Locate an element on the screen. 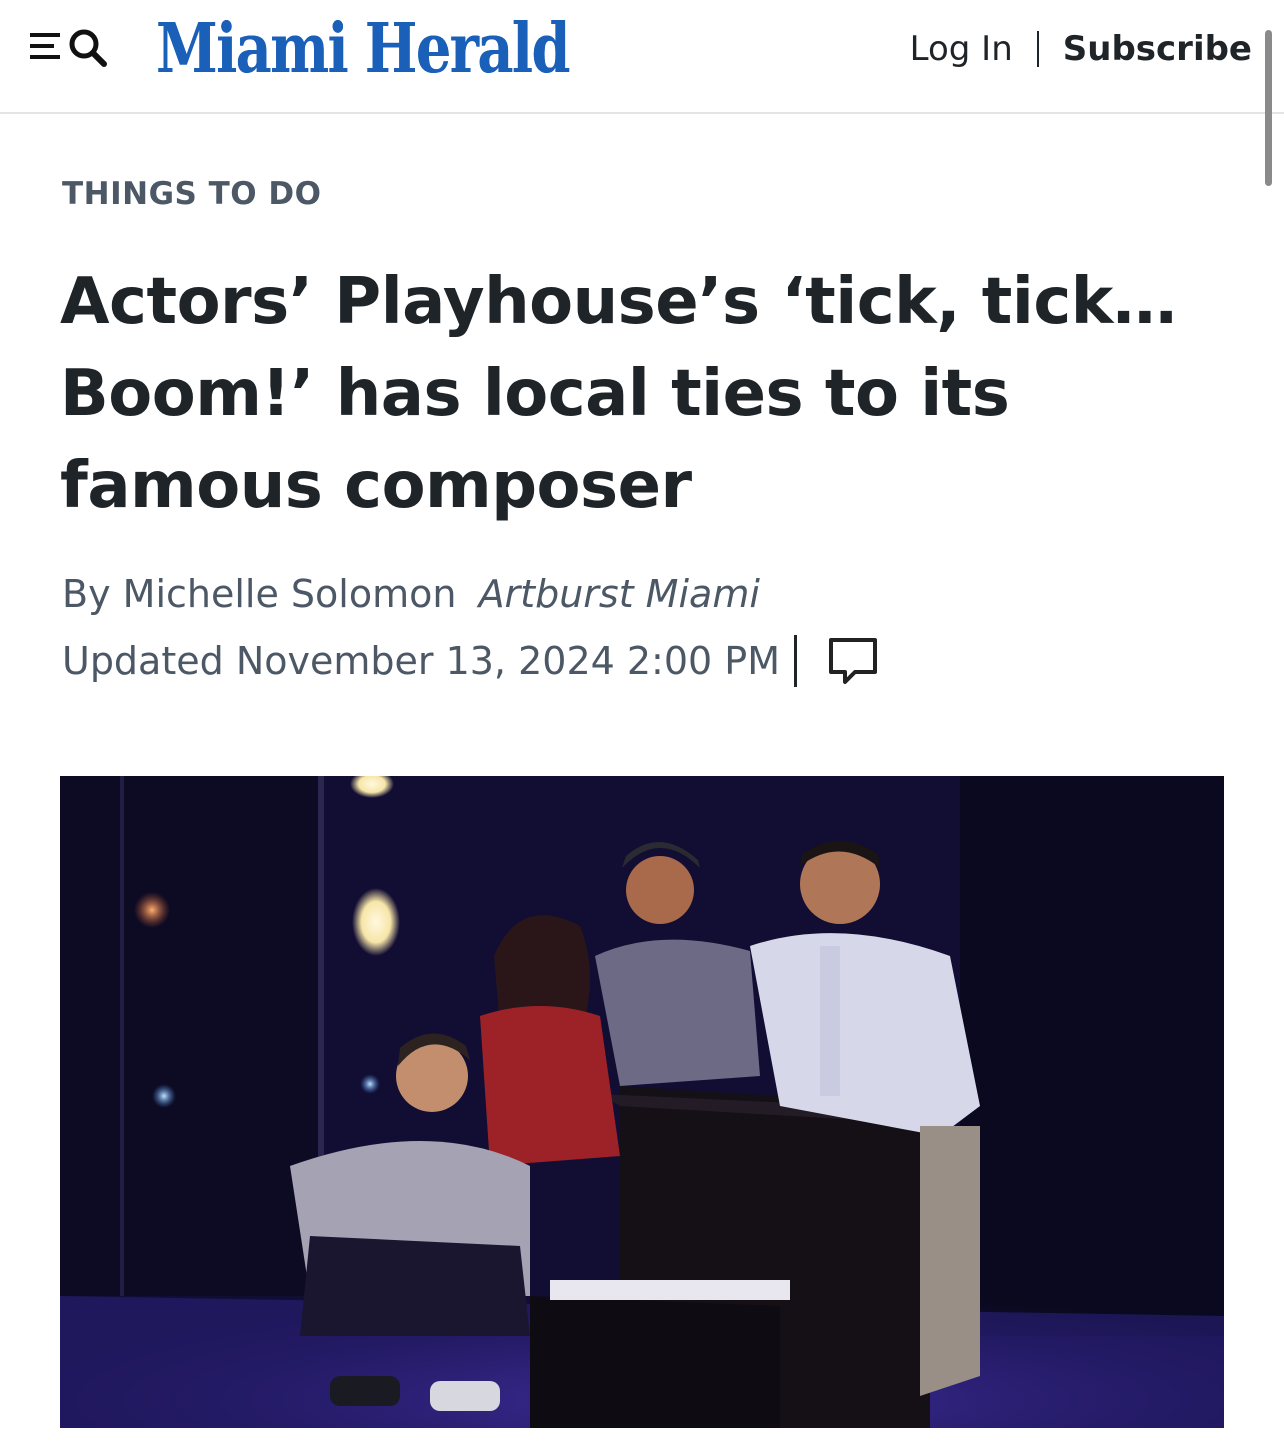 This screenshot has height=1454, width=1284. comment-icon is located at coordinates (853, 661).